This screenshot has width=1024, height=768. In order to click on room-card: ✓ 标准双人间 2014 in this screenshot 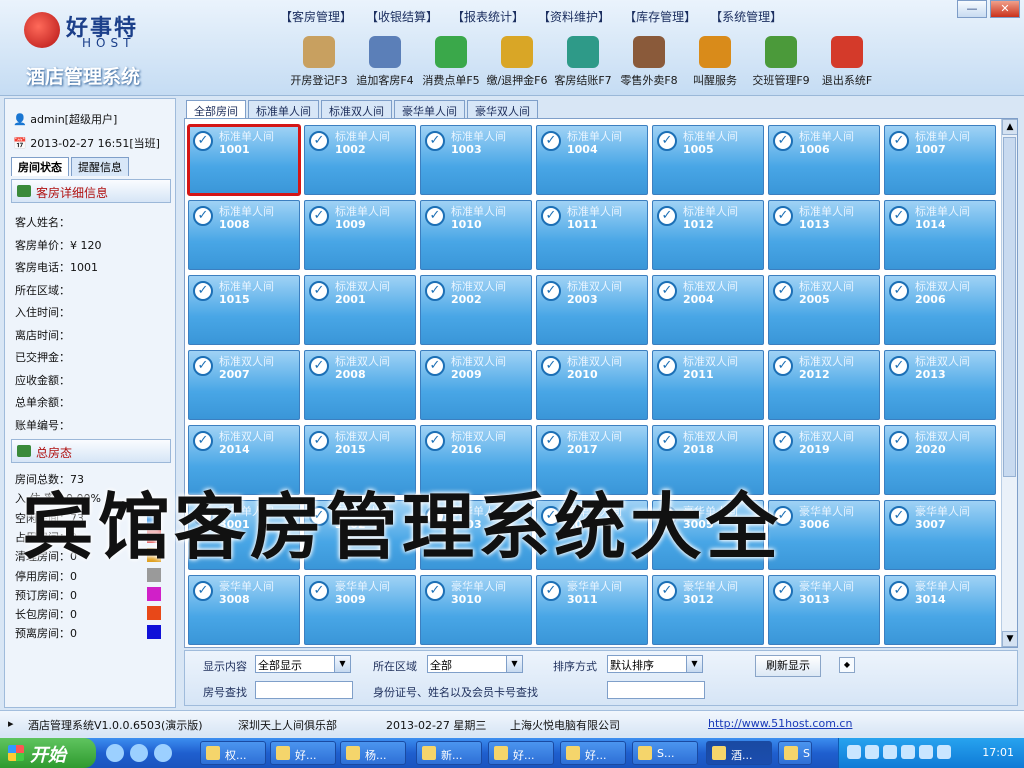, I will do `click(244, 460)`.